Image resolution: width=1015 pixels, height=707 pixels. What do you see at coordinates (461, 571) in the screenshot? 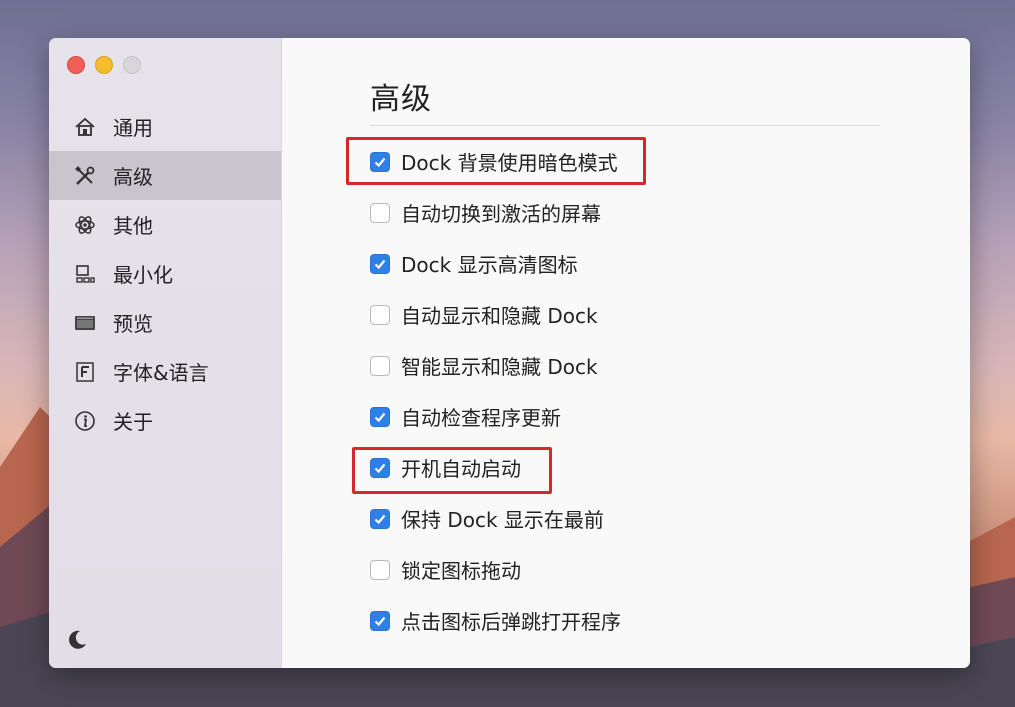
I see `option-label: 锁定图标拖动` at bounding box center [461, 571].